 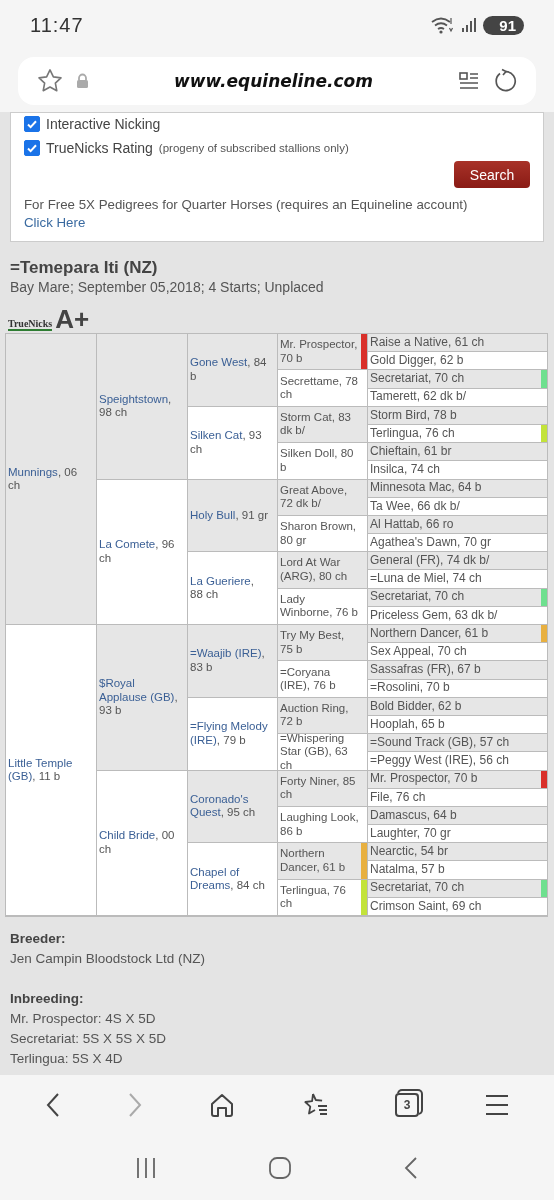 I want to click on reader-icon, so click(x=469, y=81).